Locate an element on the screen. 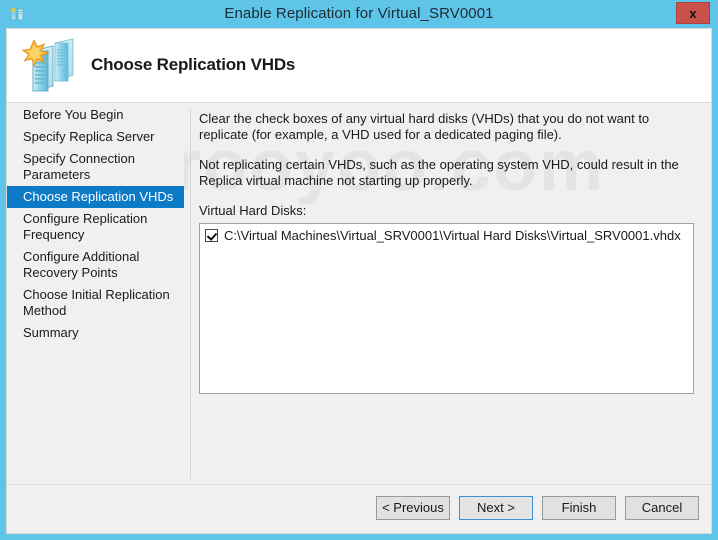 This screenshot has width=718, height=540. dialog-footer: < Previous Next > Finish Cancel is located at coordinates (359, 509).